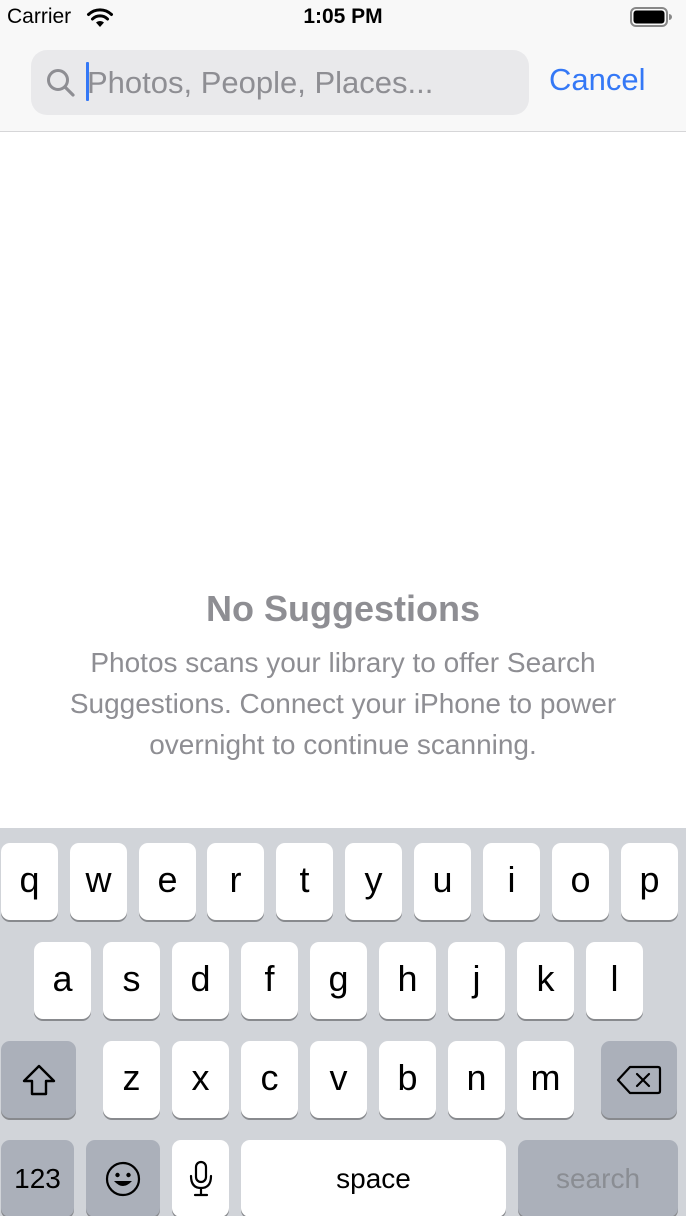 This screenshot has width=686, height=1216. Describe the element at coordinates (200, 1079) in the screenshot. I see `key-x: x` at that location.